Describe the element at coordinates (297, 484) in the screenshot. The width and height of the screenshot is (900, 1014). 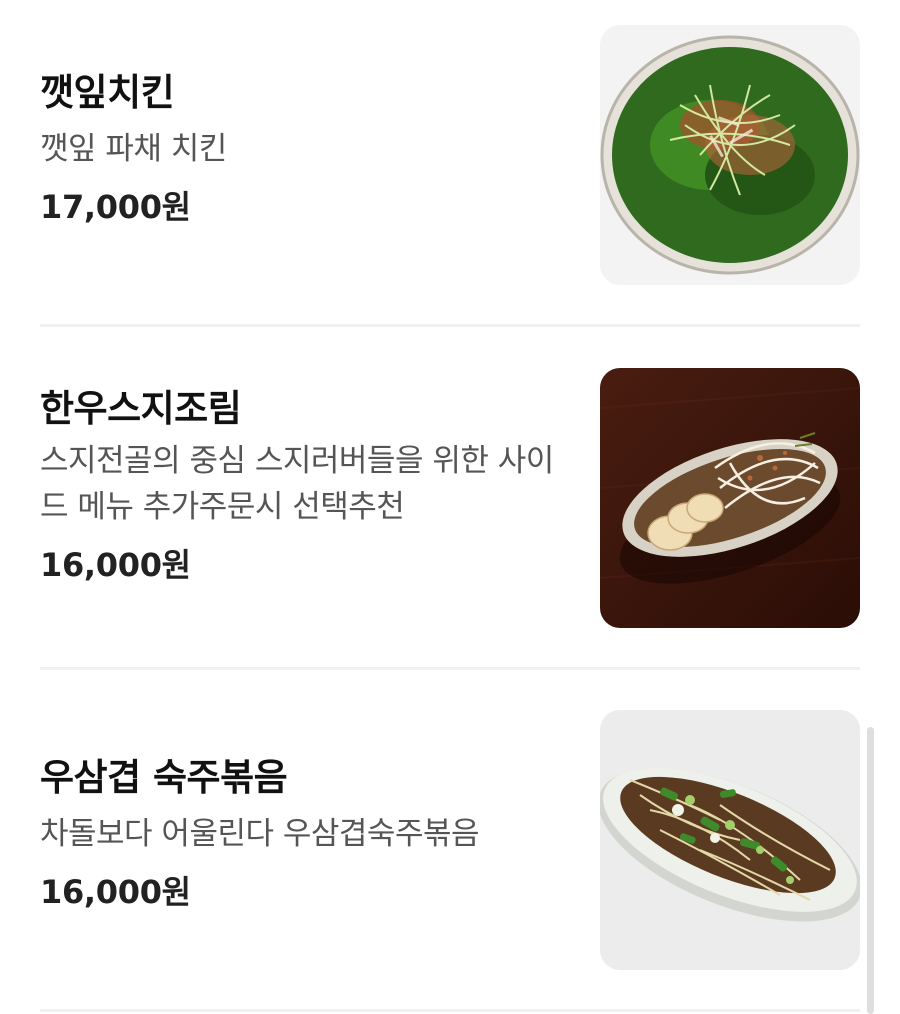
I see `menu-item-description: 스지전골의 중심 스지러버들을 위한 사이드 메뉴 추가주문시 선택추천` at that location.